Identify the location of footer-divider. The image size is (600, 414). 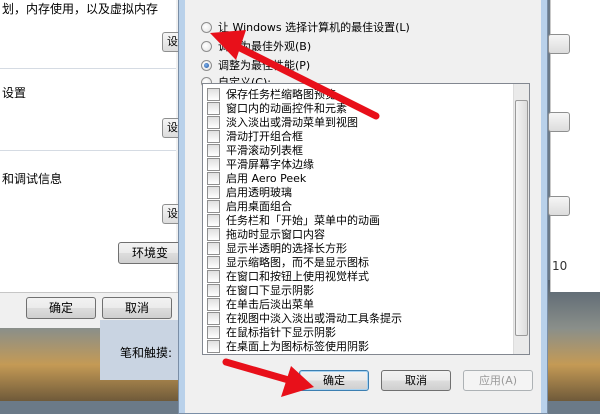
(95, 292).